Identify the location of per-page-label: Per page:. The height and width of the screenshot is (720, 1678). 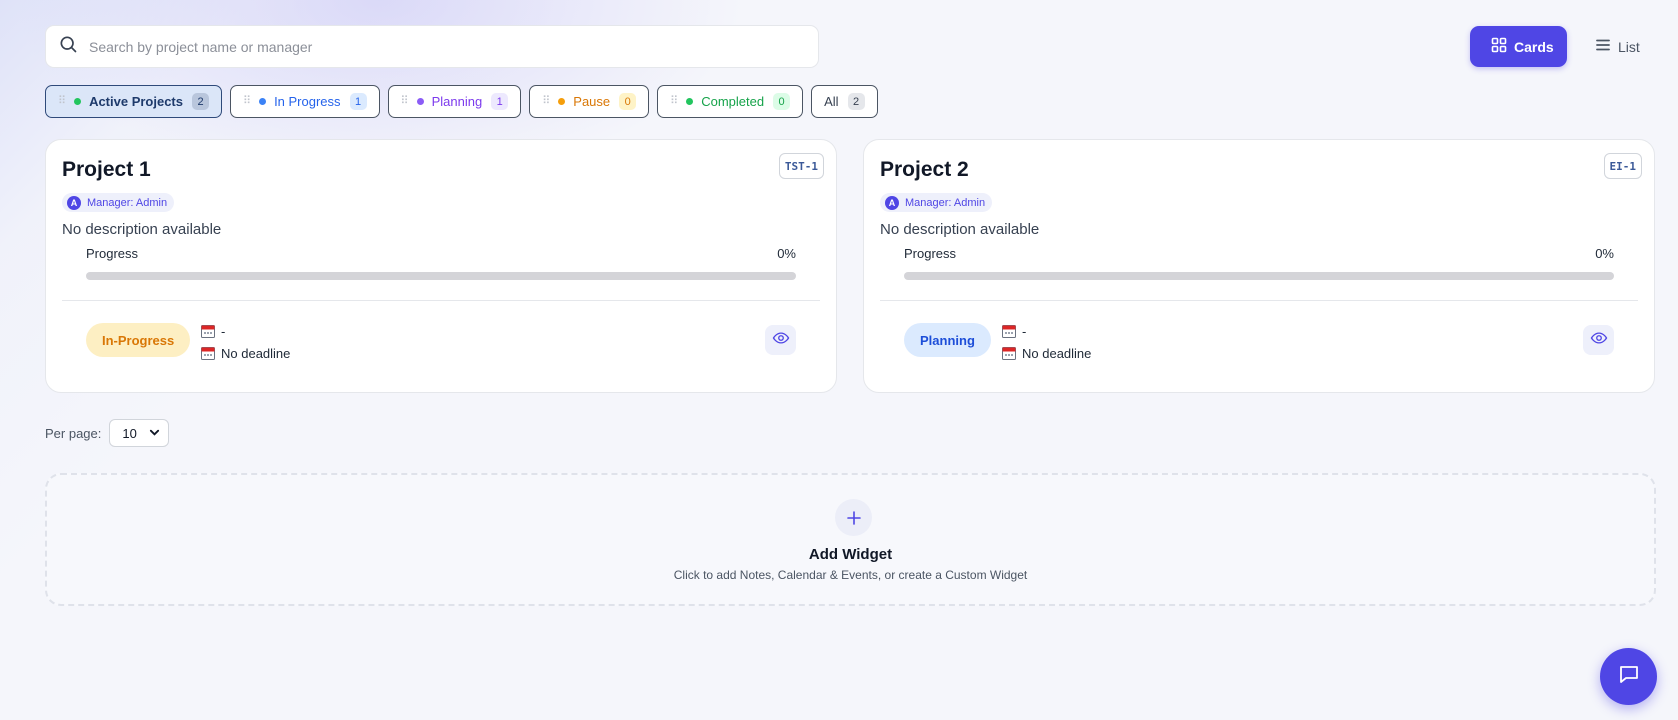
(73, 433).